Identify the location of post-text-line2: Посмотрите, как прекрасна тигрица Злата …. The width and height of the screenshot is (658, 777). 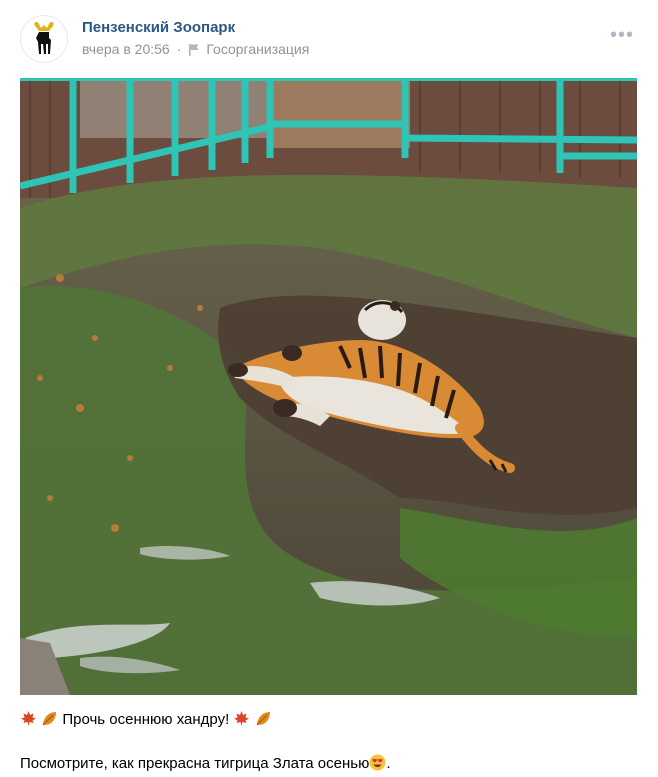
(205, 764).